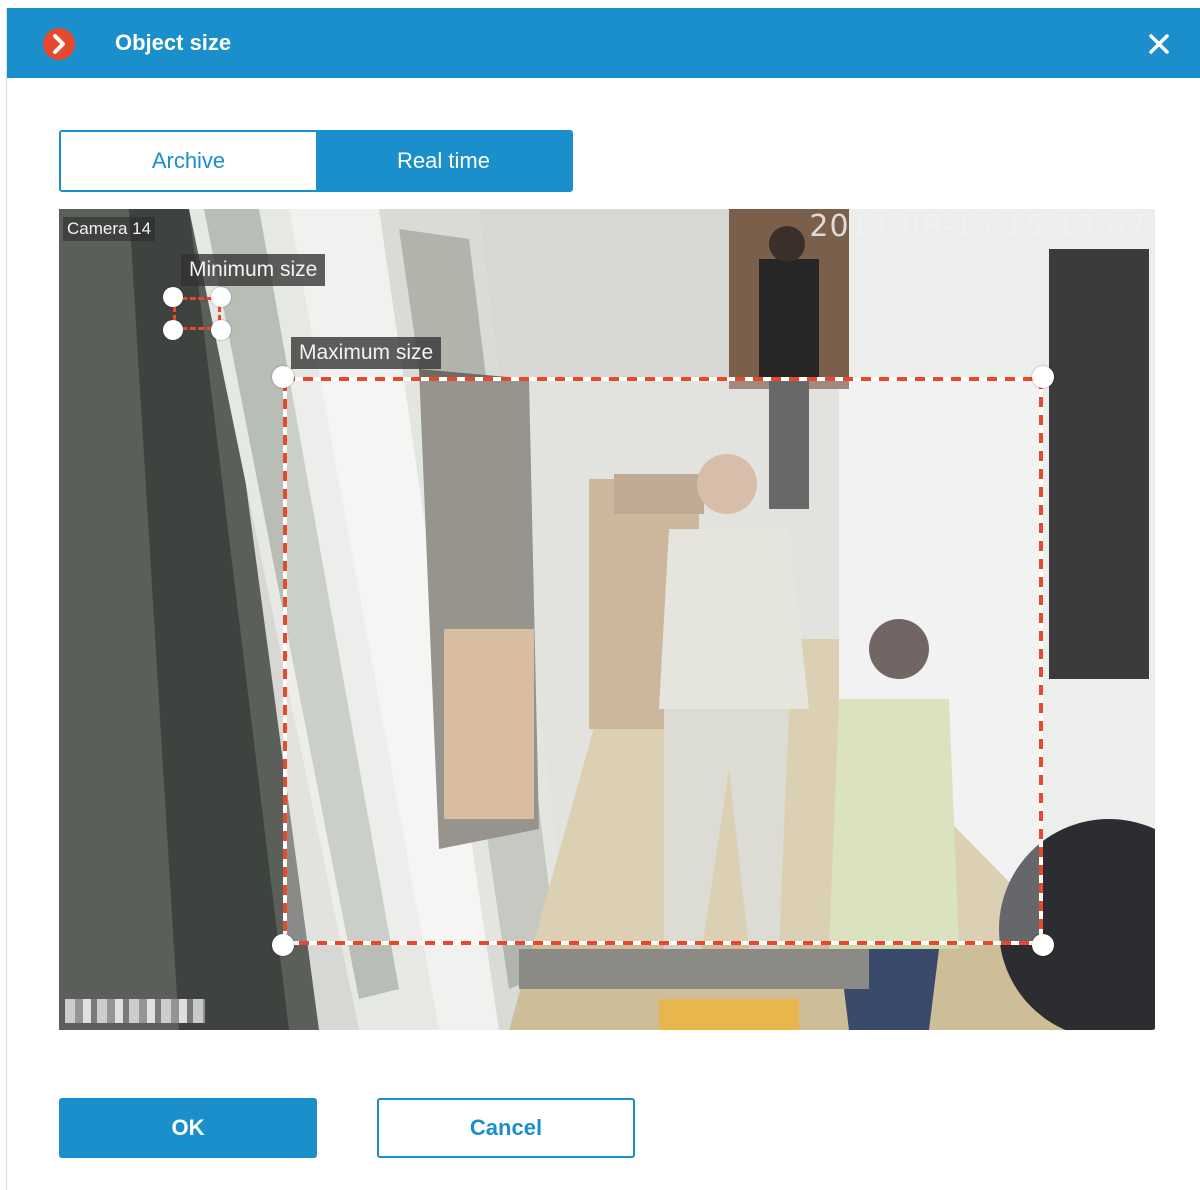 This screenshot has width=1200, height=1190. I want to click on title-bar: Object size, so click(603, 43).